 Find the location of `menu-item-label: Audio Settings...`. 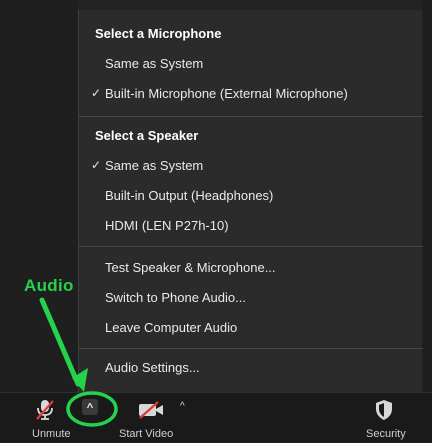

menu-item-label: Audio Settings... is located at coordinates (152, 367).